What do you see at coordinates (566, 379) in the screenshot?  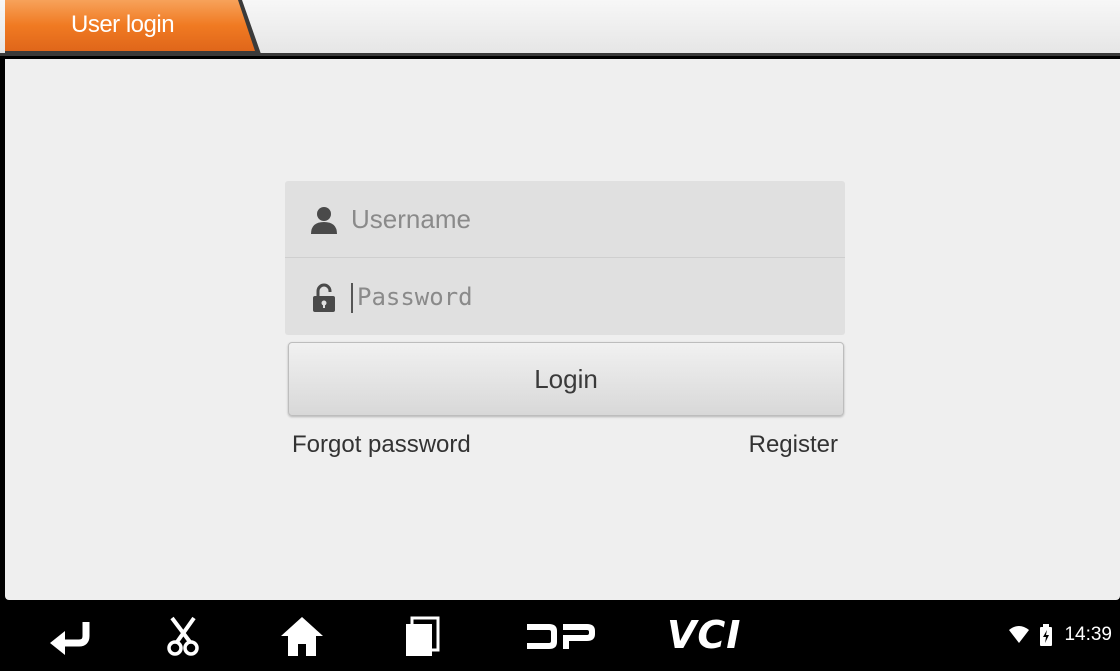 I see `login-button: Login` at bounding box center [566, 379].